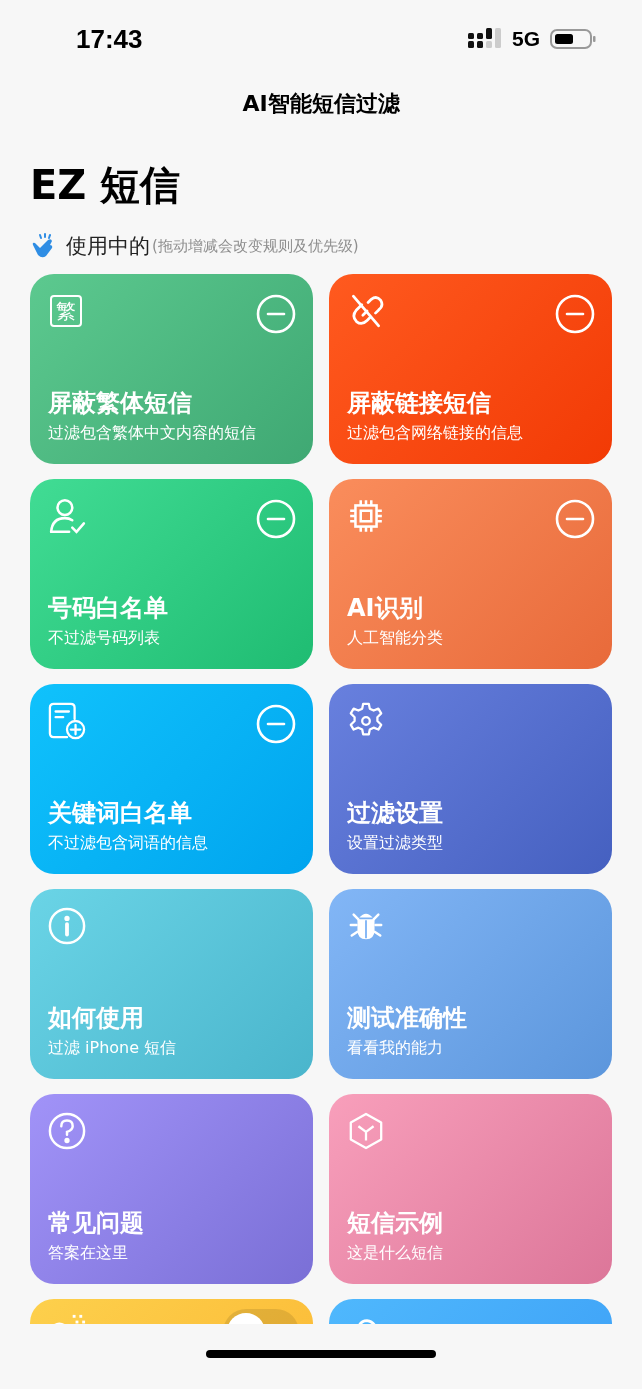  What do you see at coordinates (171, 779) in the screenshot?
I see `feature-card: 关键词白名单 不过滤包含词语的信息` at bounding box center [171, 779].